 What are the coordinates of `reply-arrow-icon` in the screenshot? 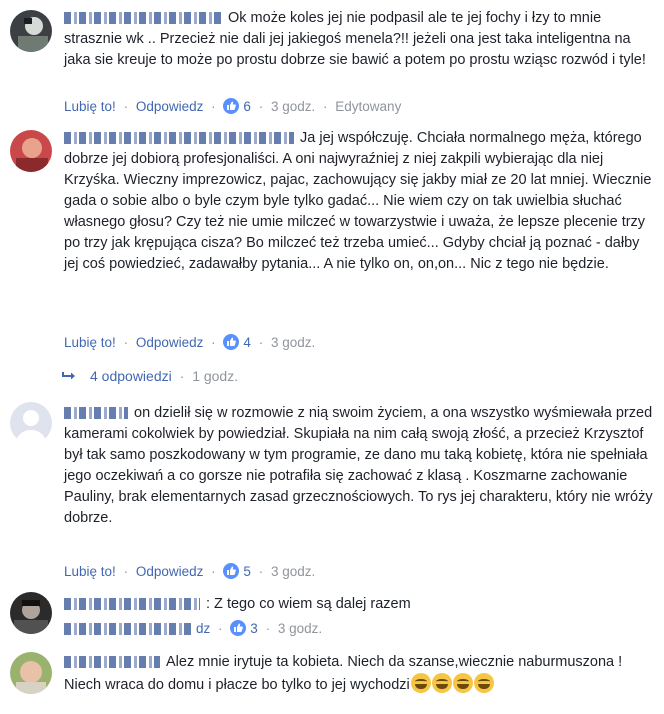 It's located at (69, 376).